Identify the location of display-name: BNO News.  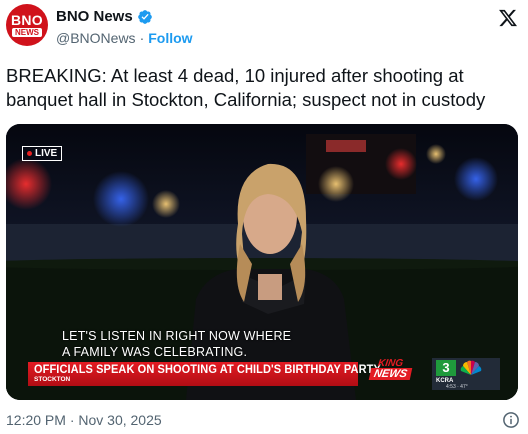
(94, 16).